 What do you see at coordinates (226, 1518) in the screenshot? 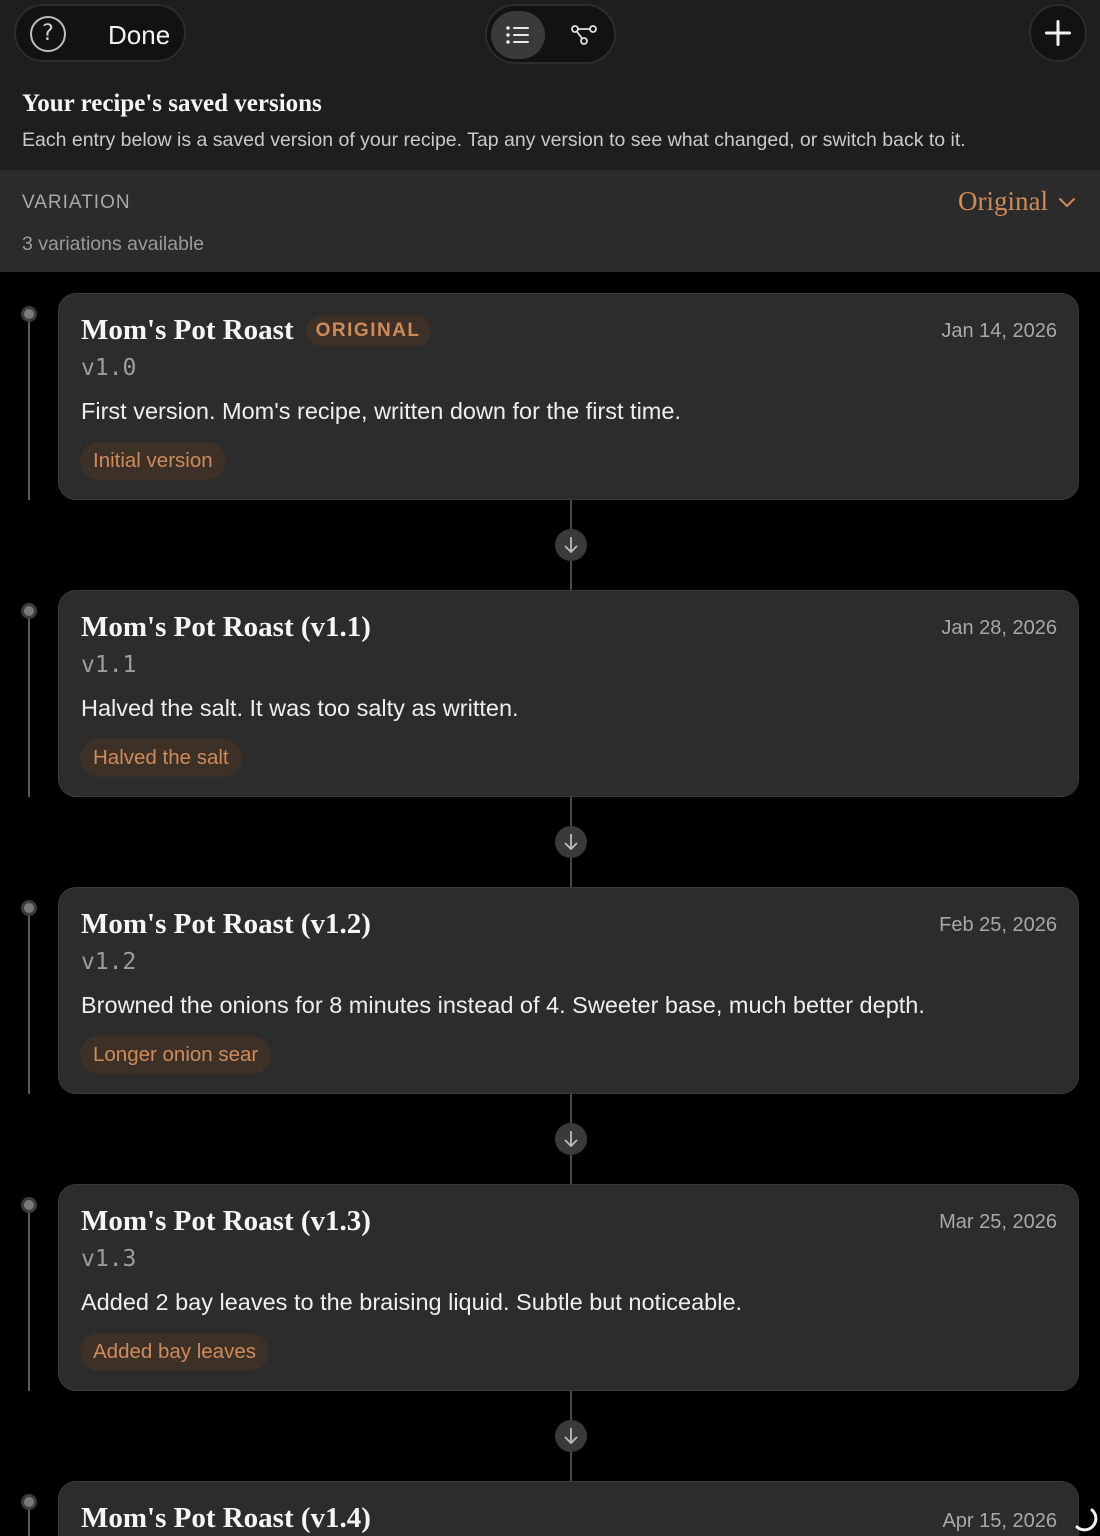
I see `version-title: Mom's Pot Roast (v1.4)` at bounding box center [226, 1518].